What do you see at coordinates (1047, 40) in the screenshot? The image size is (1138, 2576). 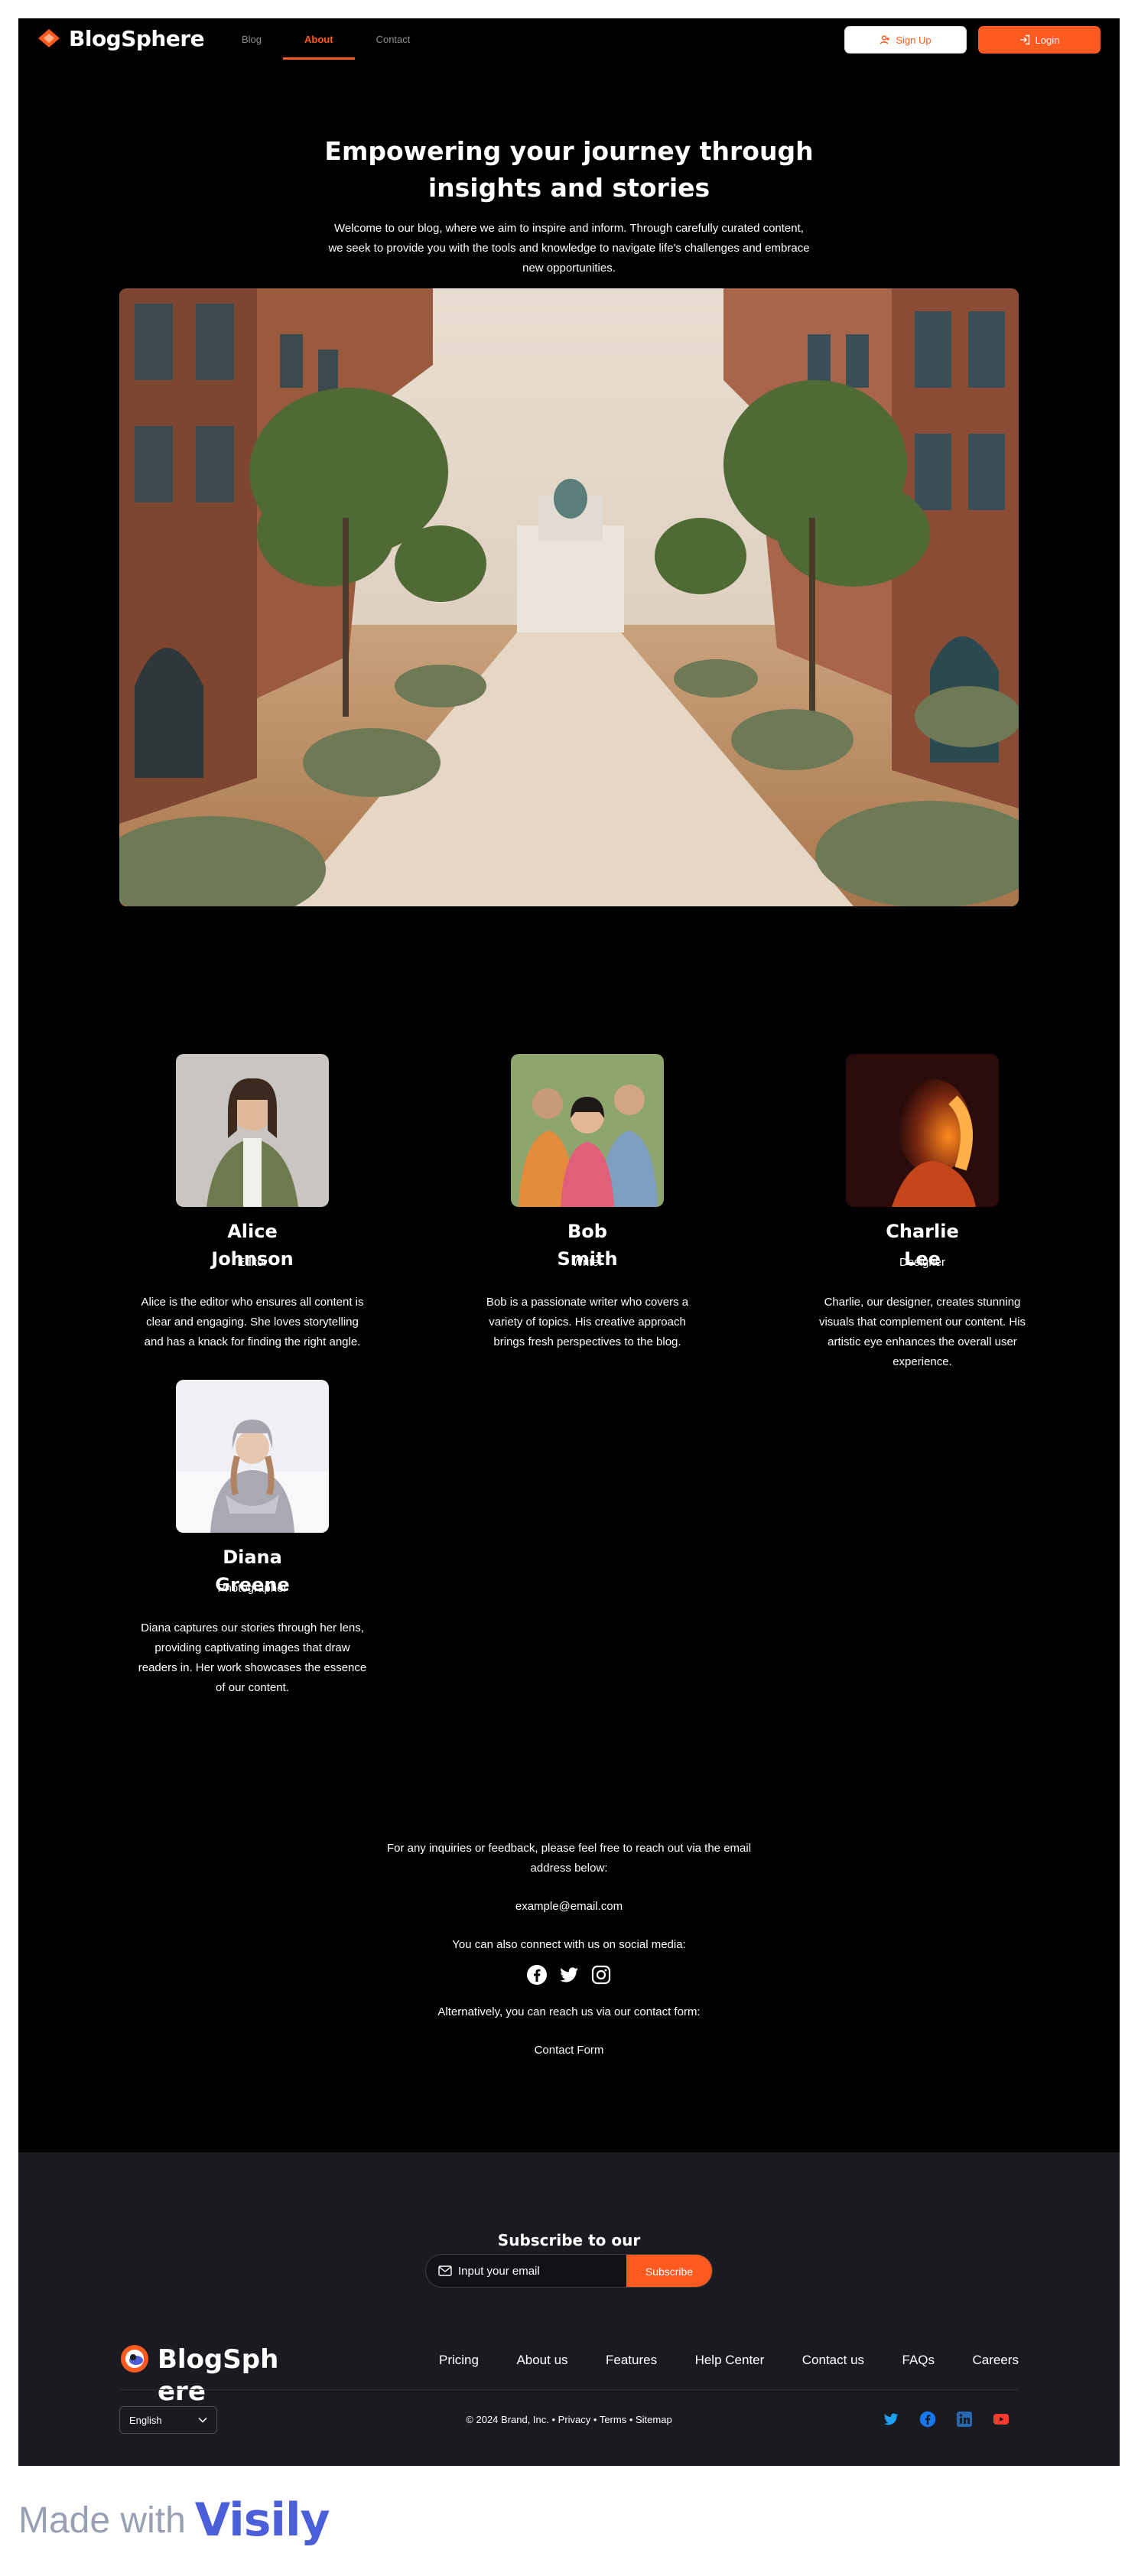 I see `login-label: Login` at bounding box center [1047, 40].